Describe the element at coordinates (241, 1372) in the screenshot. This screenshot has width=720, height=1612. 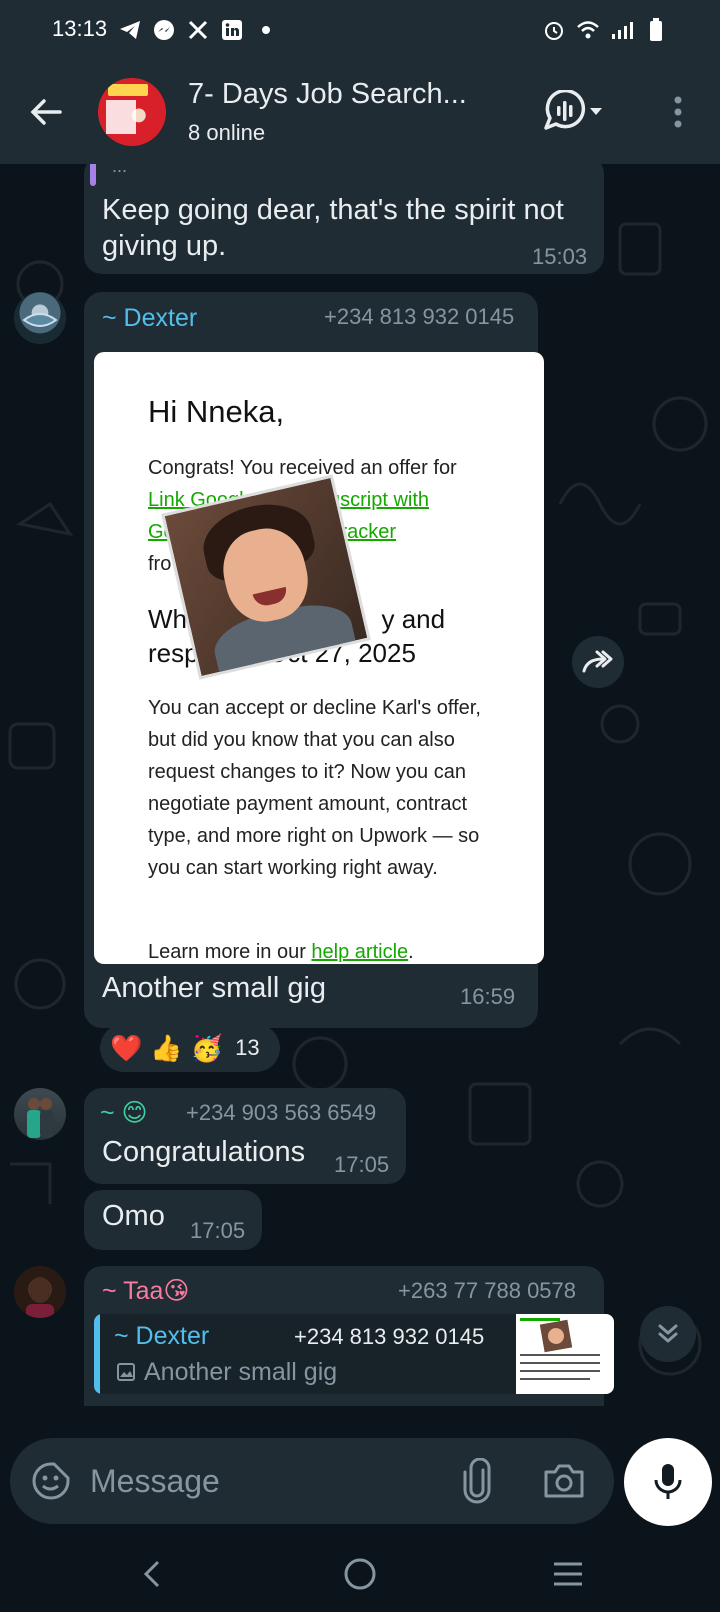
I see `reply-text: Another small gig` at that location.